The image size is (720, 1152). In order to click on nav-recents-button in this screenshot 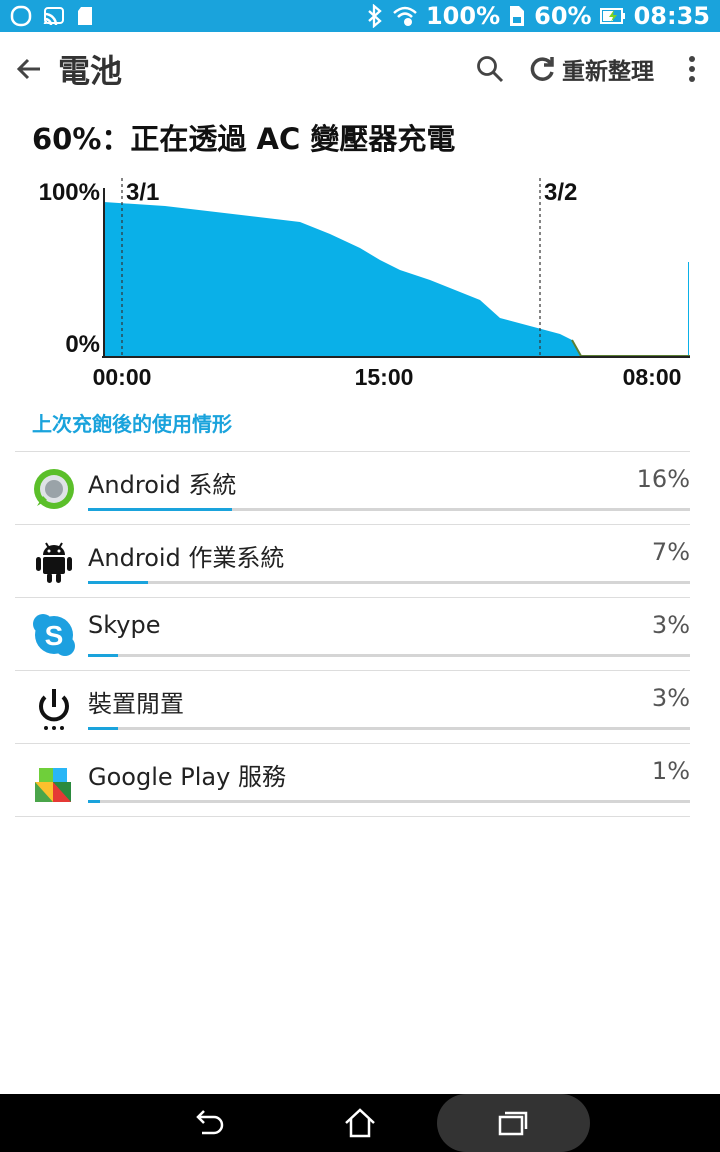, I will do `click(513, 1123)`.